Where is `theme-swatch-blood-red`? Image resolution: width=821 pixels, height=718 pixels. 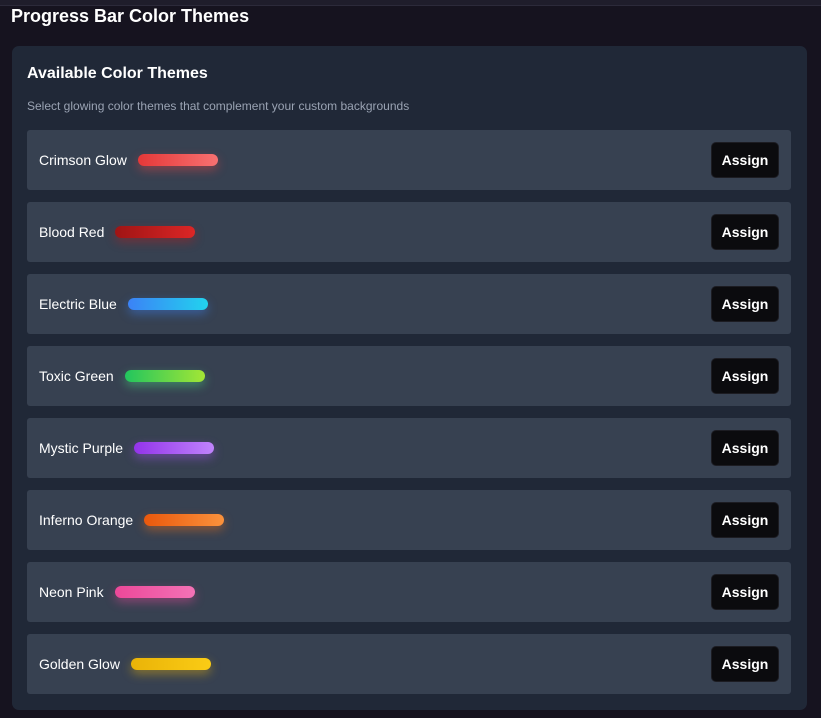
theme-swatch-blood-red is located at coordinates (155, 232).